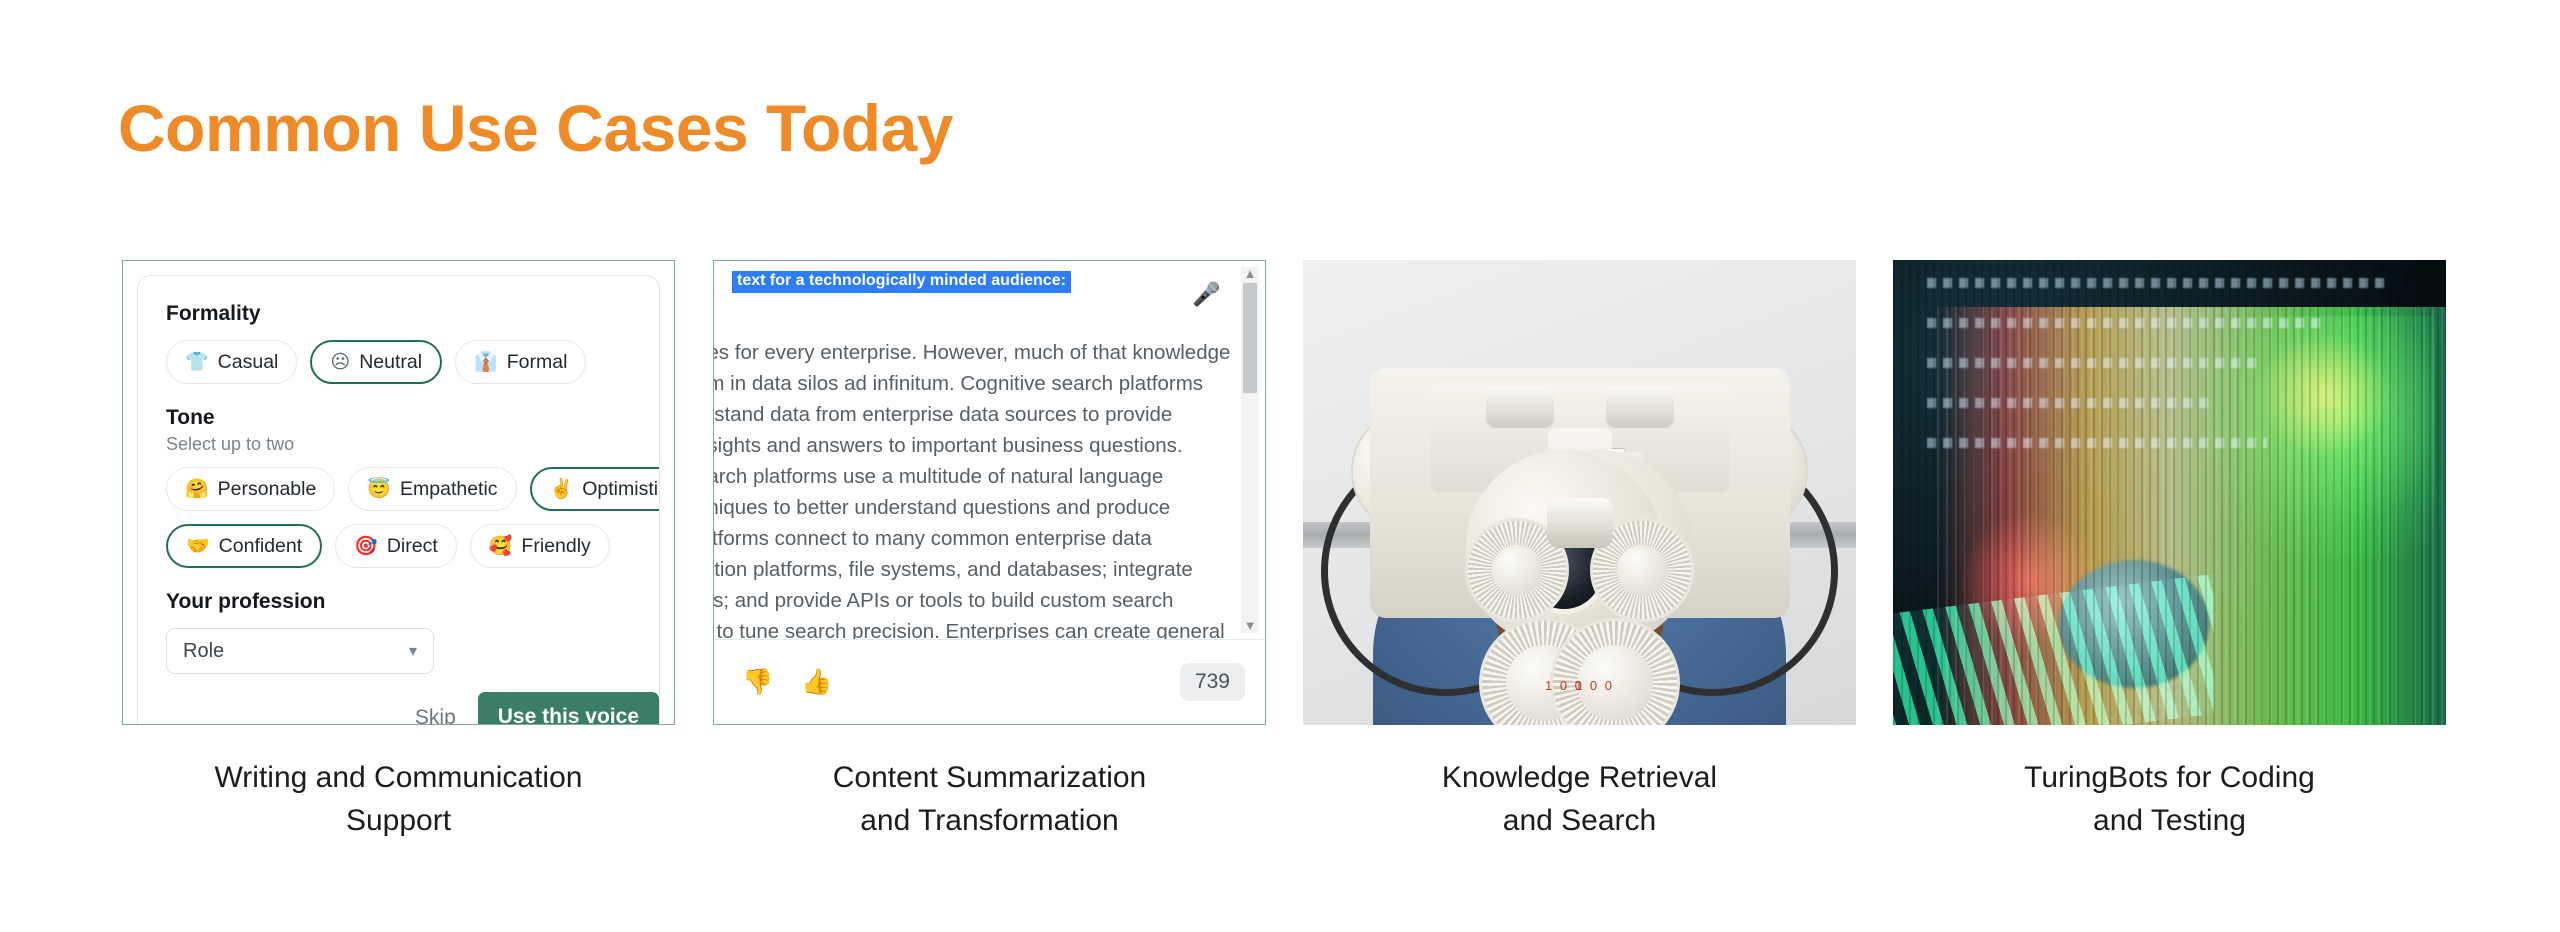  I want to click on phoropter-reading-right: 1 0 0, so click(1594, 685).